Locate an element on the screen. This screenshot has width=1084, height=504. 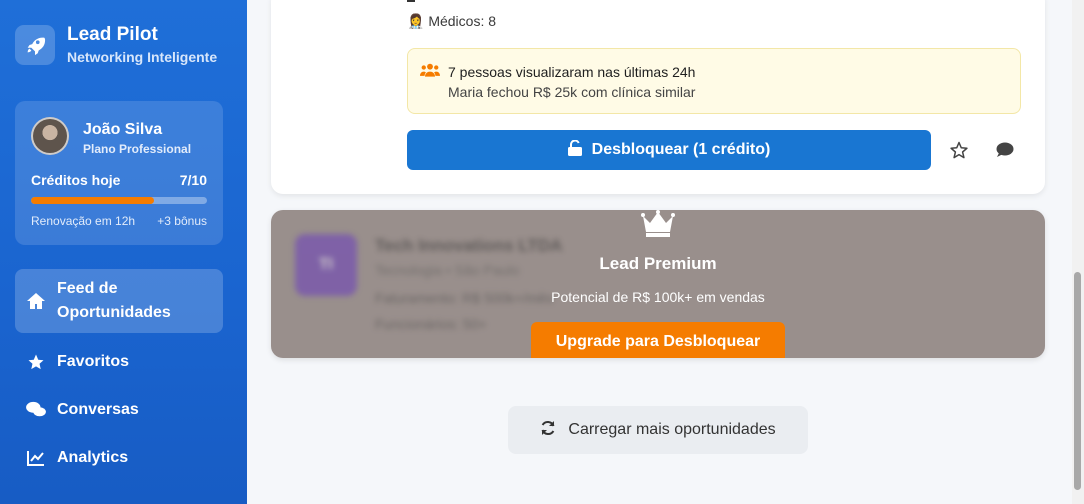
credits-progress-bar is located at coordinates (119, 200).